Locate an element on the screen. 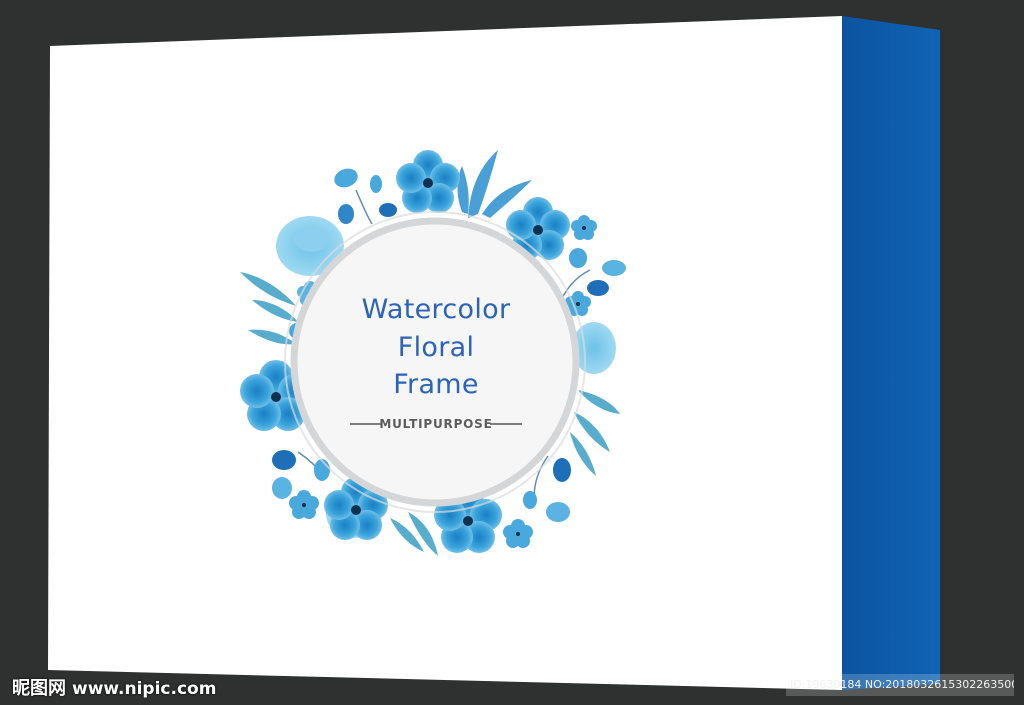 This screenshot has height=705, width=1024. watermark-logo: 昵图网 www.nipic.com is located at coordinates (114, 687).